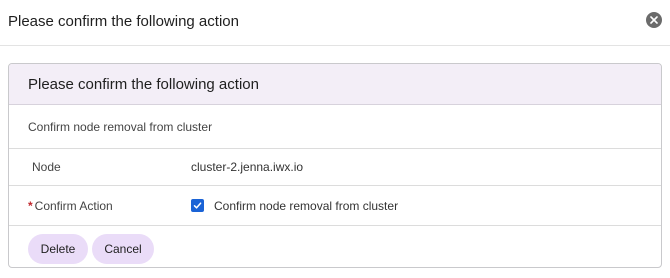 The width and height of the screenshot is (670, 278). Describe the element at coordinates (335, 84) in the screenshot. I see `panel-header: Please confirm the following action` at that location.